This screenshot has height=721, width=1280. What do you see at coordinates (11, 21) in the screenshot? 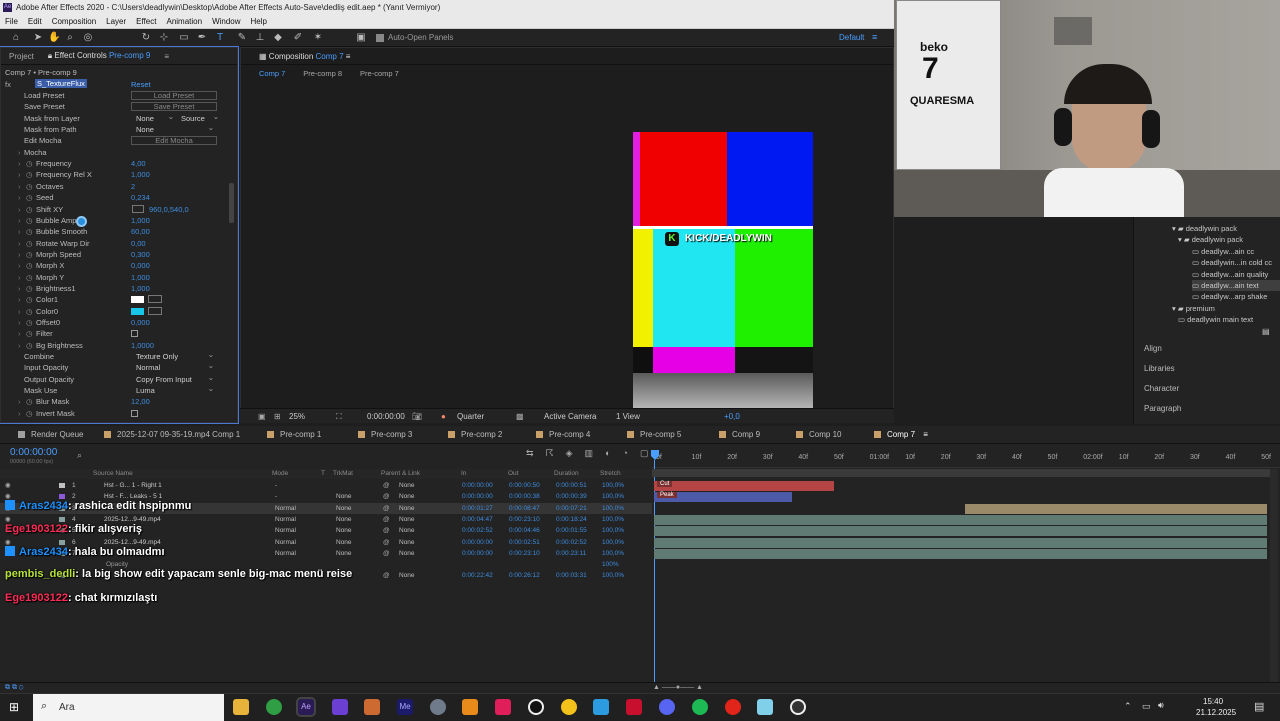
I see `menu-file: File` at bounding box center [11, 21].